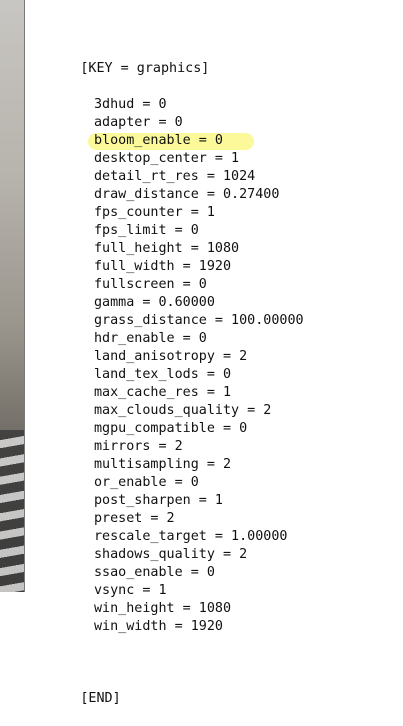 Image resolution: width=403 pixels, height=726 pixels. What do you see at coordinates (163, 266) in the screenshot?
I see `config-line-text: full_width = 1920` at bounding box center [163, 266].